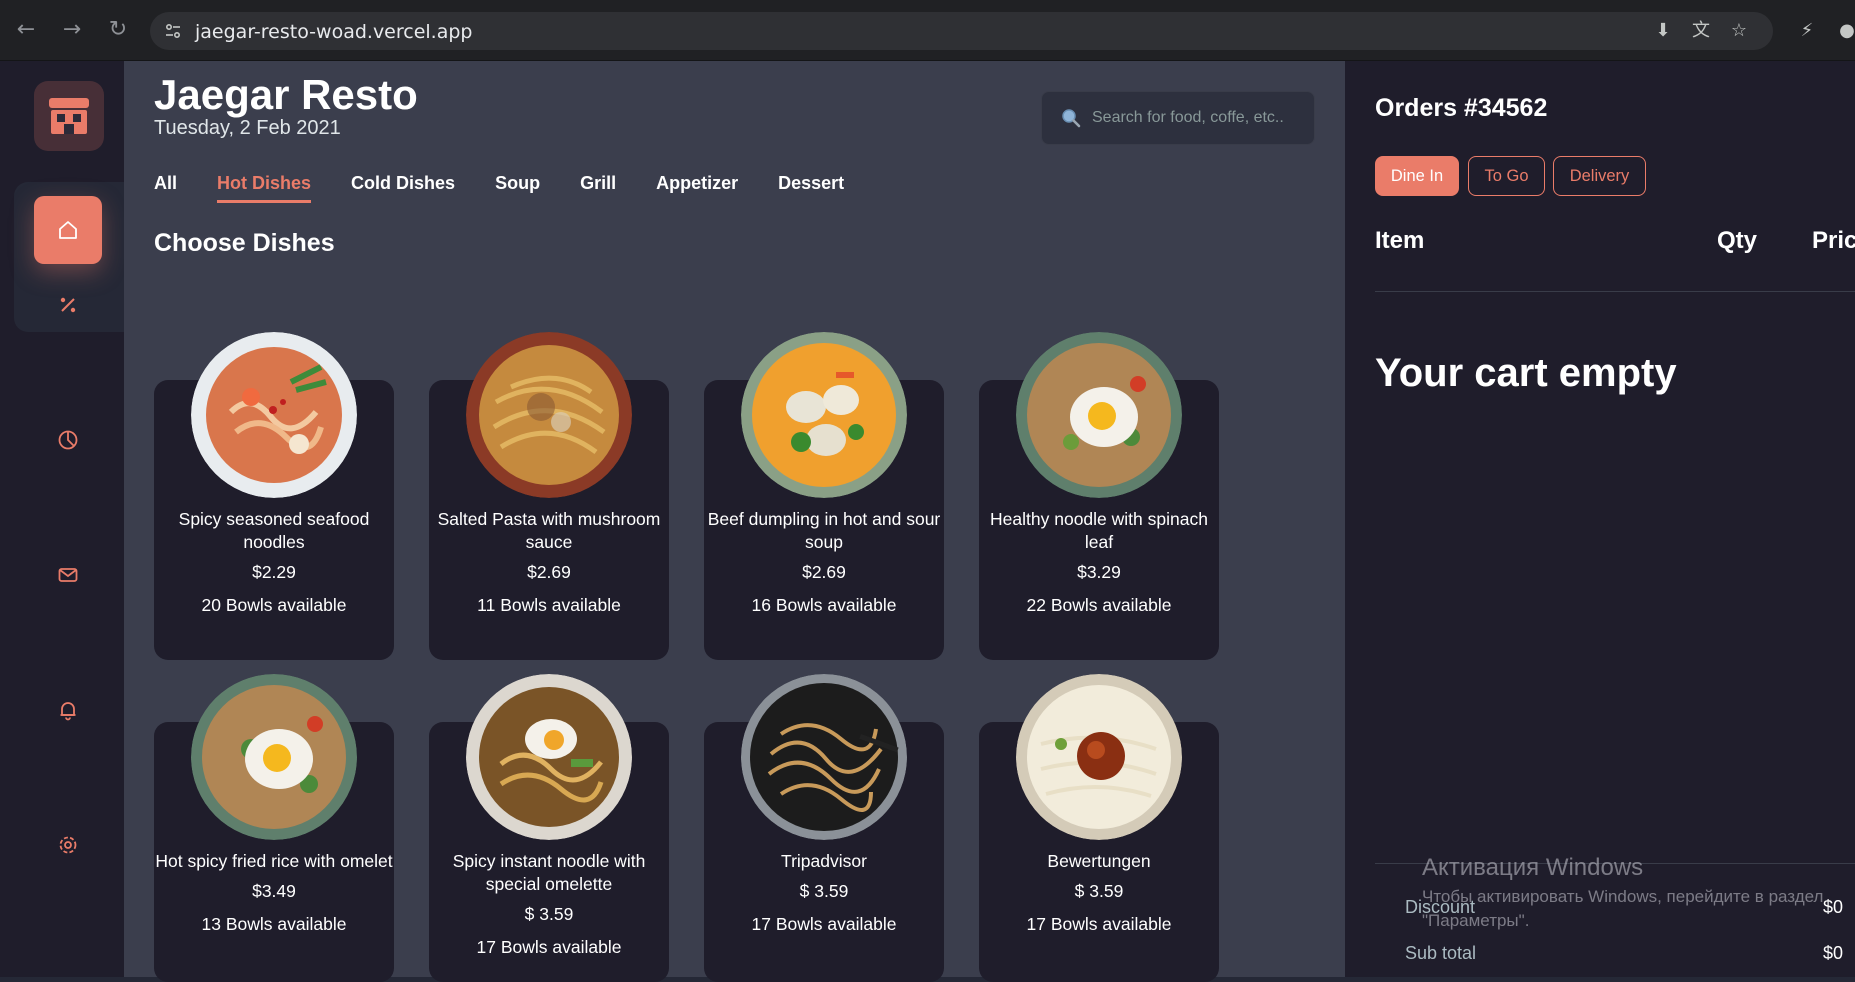 Image resolution: width=1855 pixels, height=982 pixels. What do you see at coordinates (549, 530) in the screenshot?
I see `dish-name: Salted Pasta with mushroom sauce` at bounding box center [549, 530].